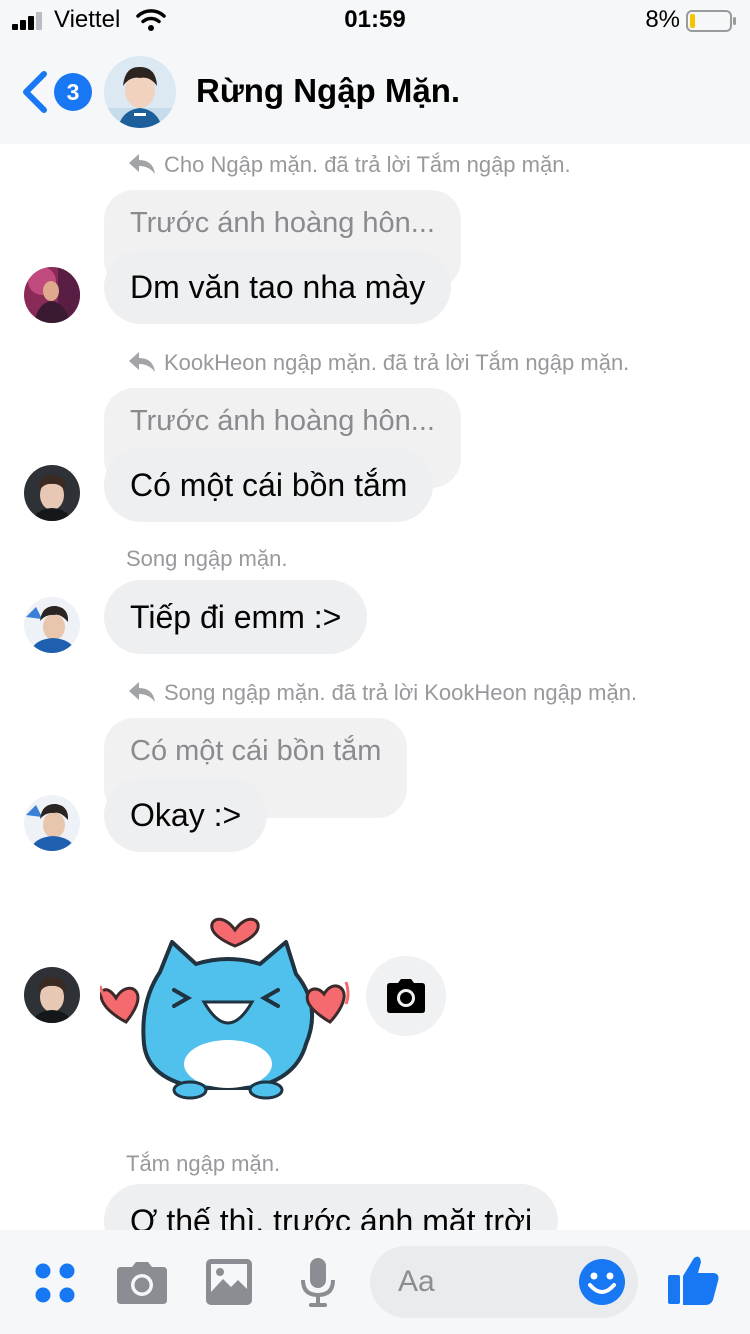  I want to click on conversation-title: Rừng Ngập Mặn., so click(328, 91).